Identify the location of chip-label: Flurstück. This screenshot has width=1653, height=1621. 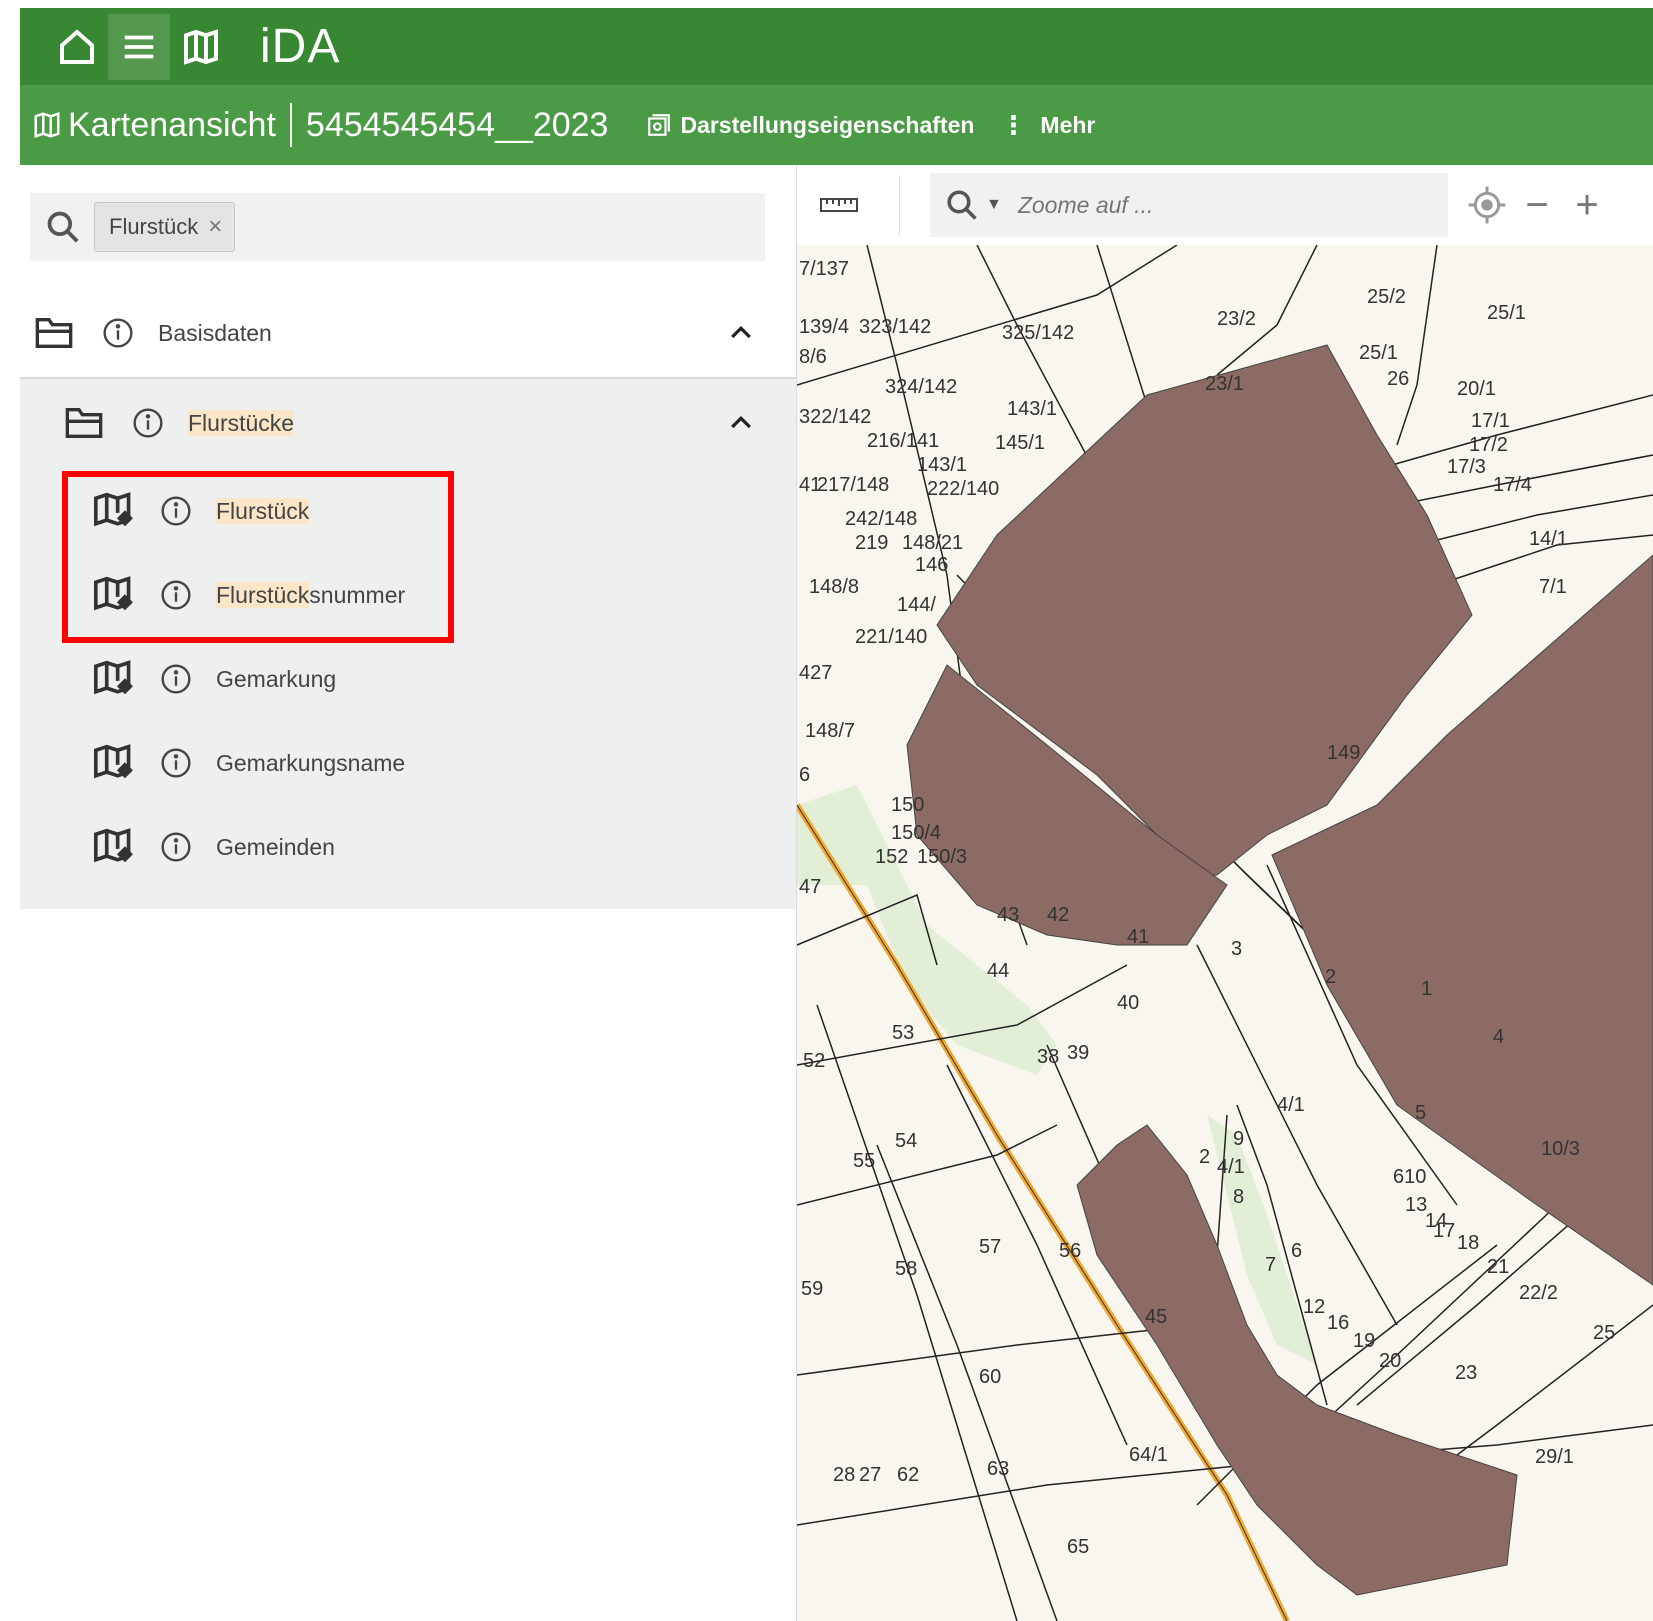
(154, 226).